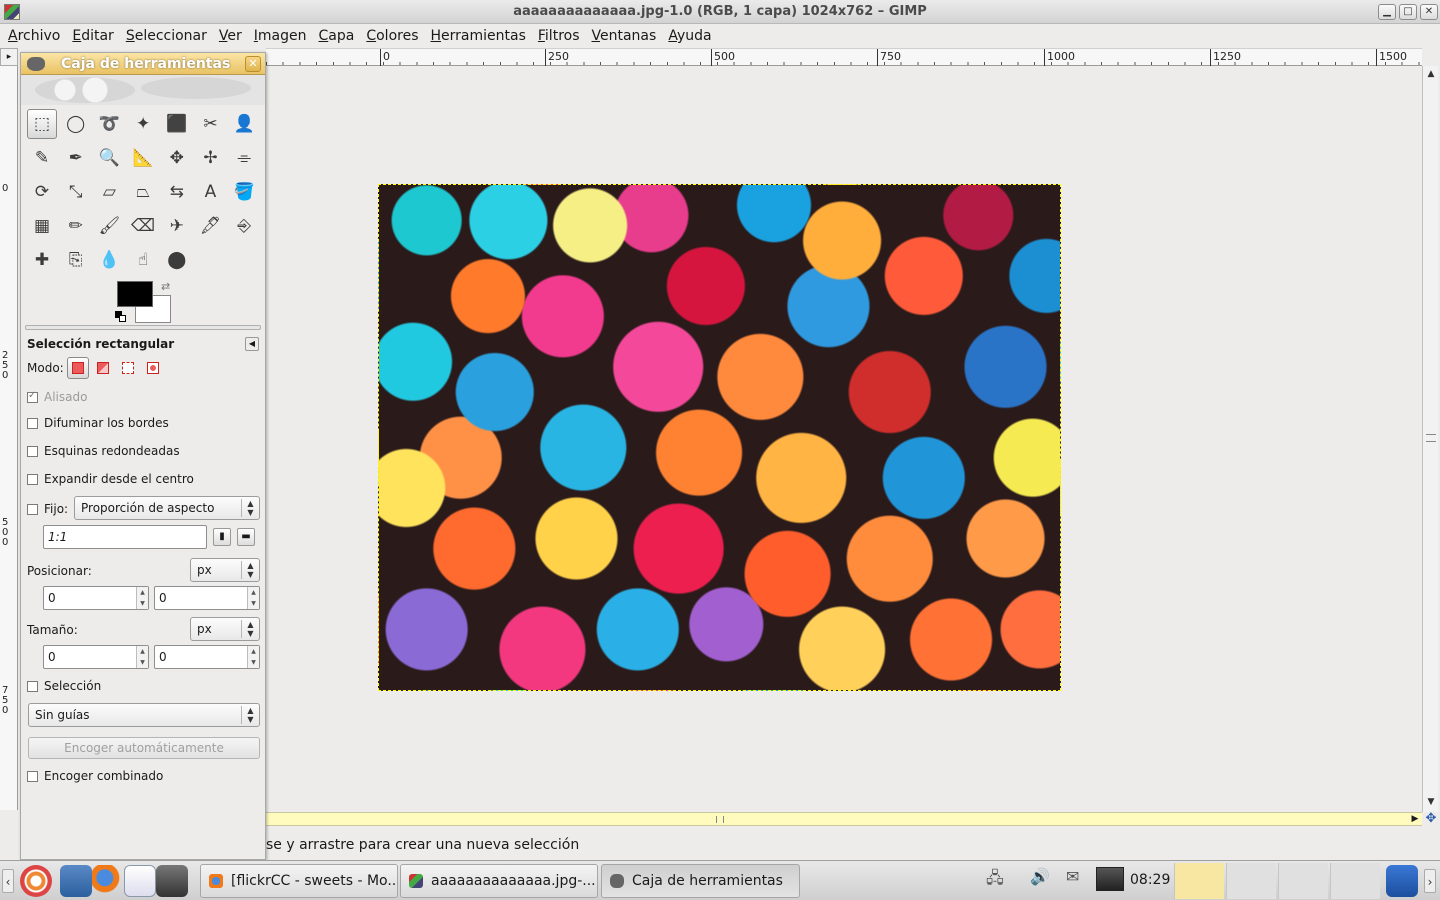 The image size is (1440, 900). I want to click on position-y-input: 0 ▲ ▼, so click(207, 598).